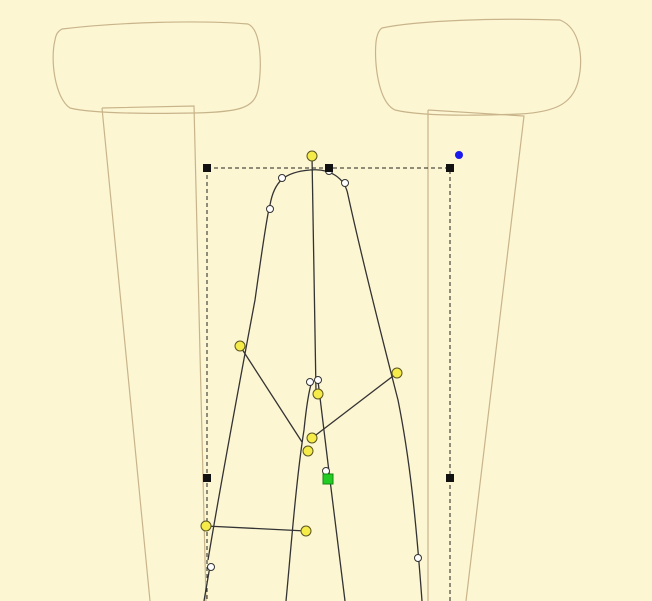 The height and width of the screenshot is (601, 652). I want to click on selection-handle-middle-right, so click(450, 478).